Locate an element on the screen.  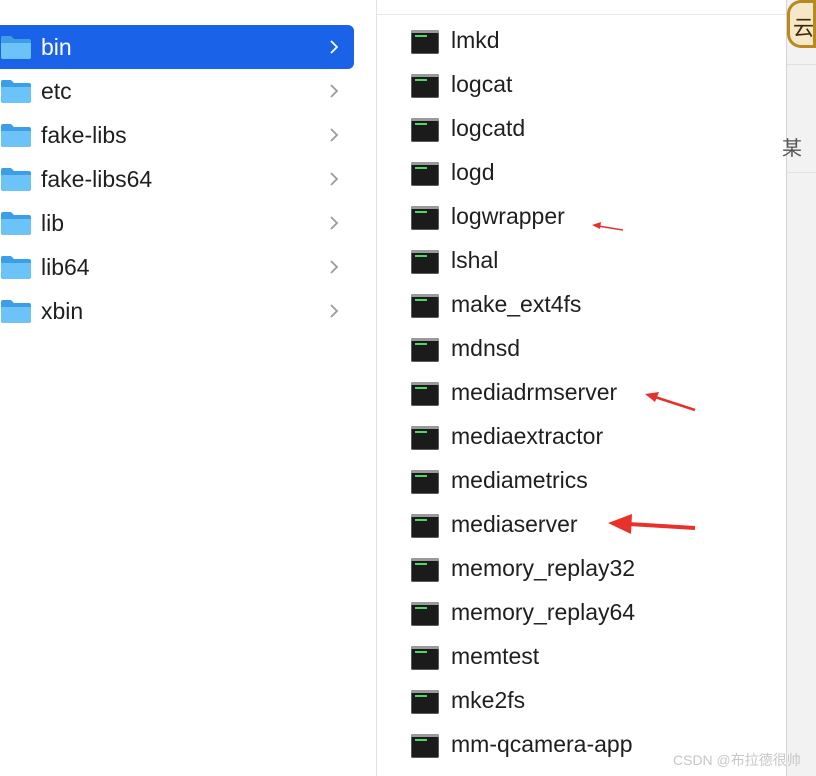
file-label: mediaserver is located at coordinates (514, 524).